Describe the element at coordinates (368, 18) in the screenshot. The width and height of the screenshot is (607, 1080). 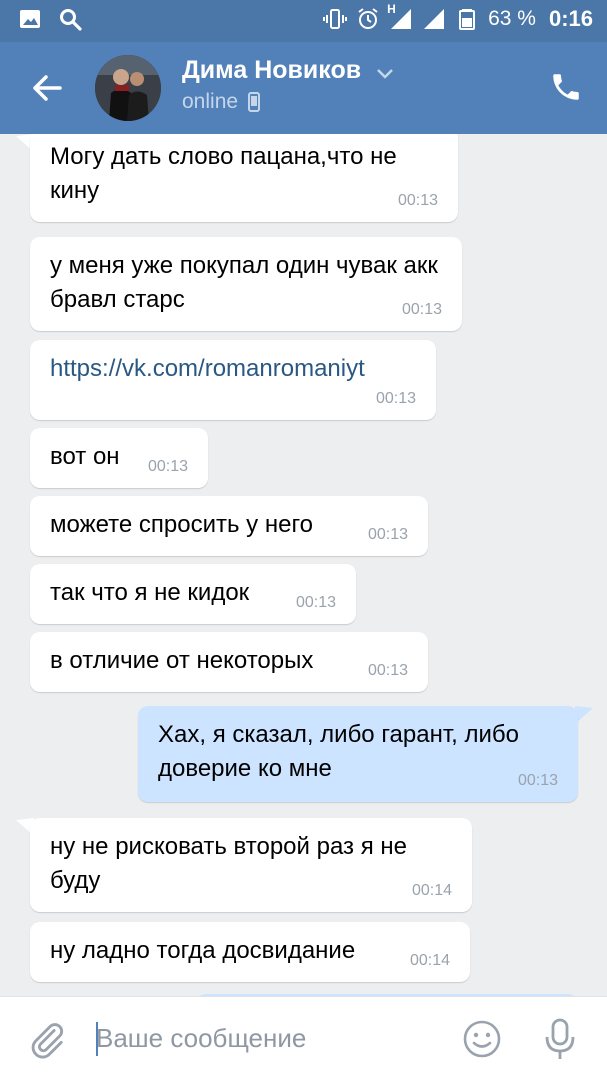
I see `alarm-icon` at that location.